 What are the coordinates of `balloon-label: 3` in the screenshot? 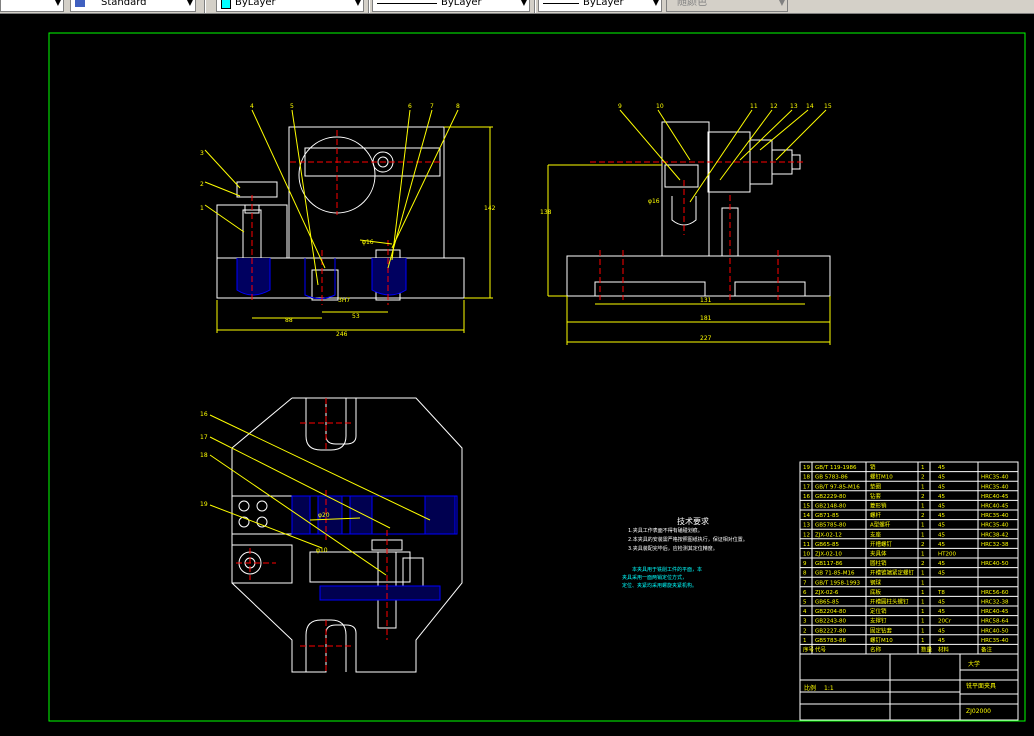 It's located at (202, 153).